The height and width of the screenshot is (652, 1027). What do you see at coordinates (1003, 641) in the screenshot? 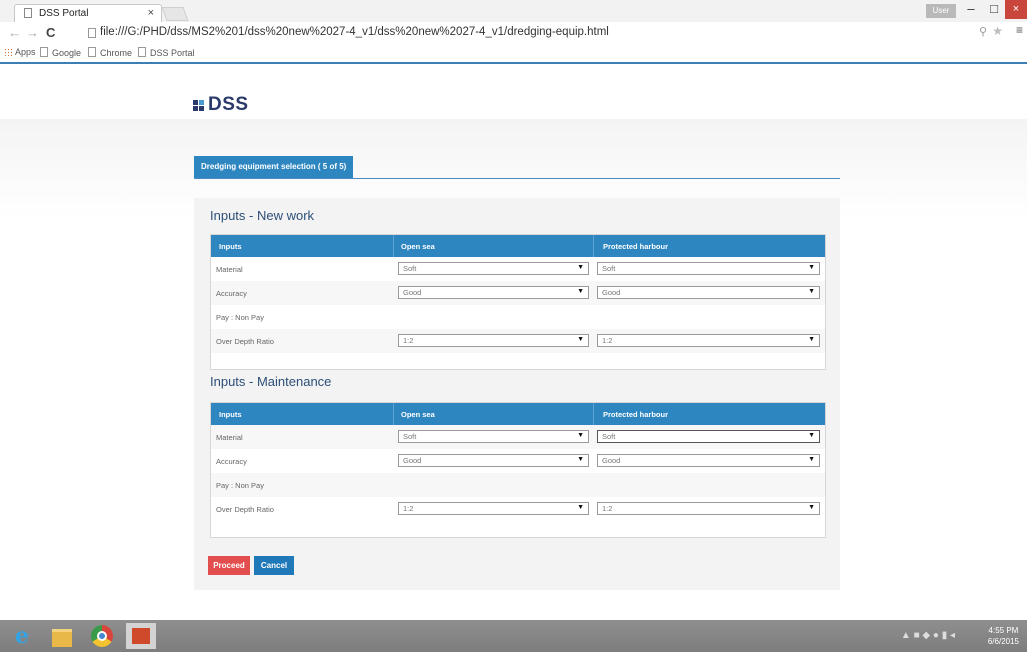
I see `clock-date: 6/6/2015` at bounding box center [1003, 641].